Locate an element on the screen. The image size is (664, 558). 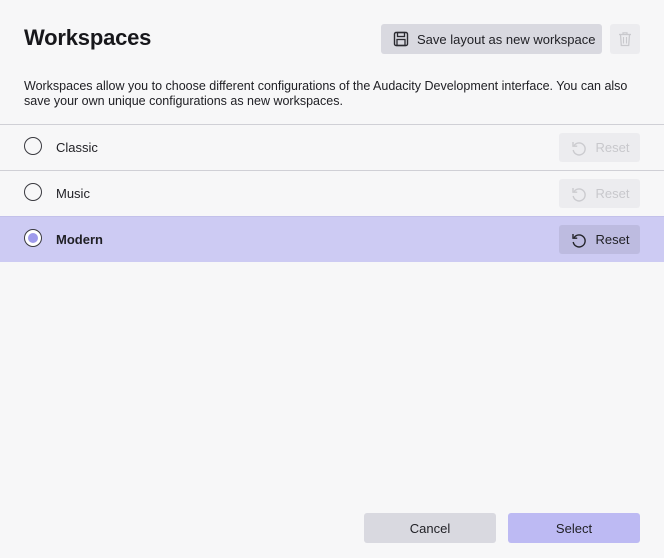
radio-button-modern is located at coordinates (33, 238).